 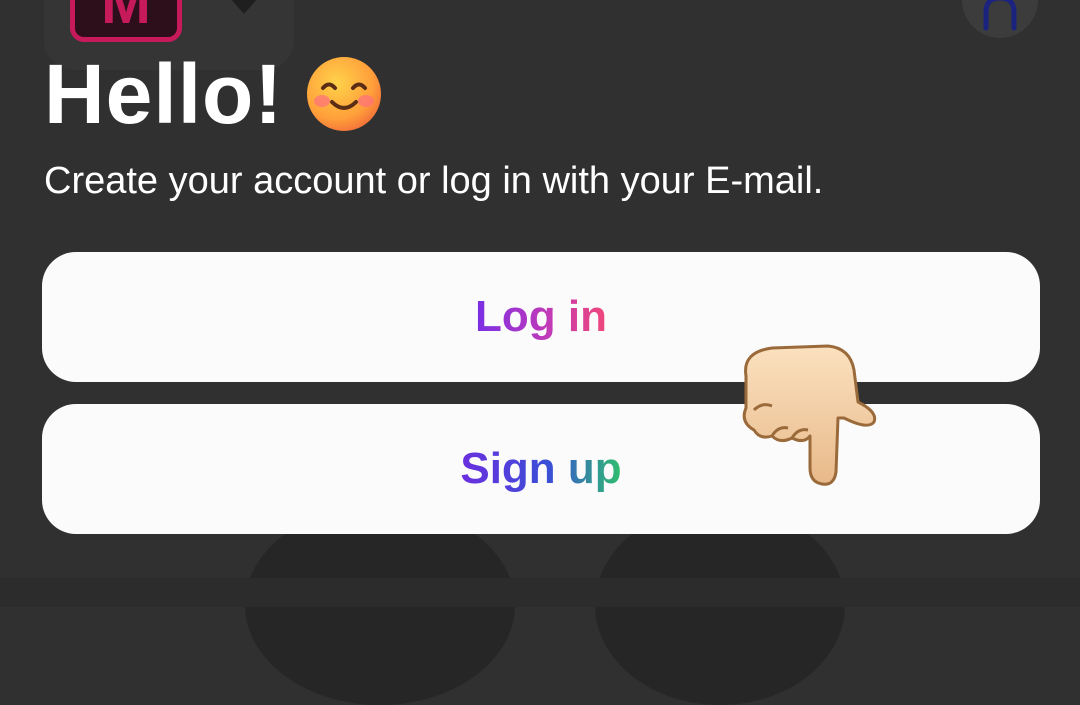 What do you see at coordinates (809, 415) in the screenshot?
I see `hand-pointing-down-icon` at bounding box center [809, 415].